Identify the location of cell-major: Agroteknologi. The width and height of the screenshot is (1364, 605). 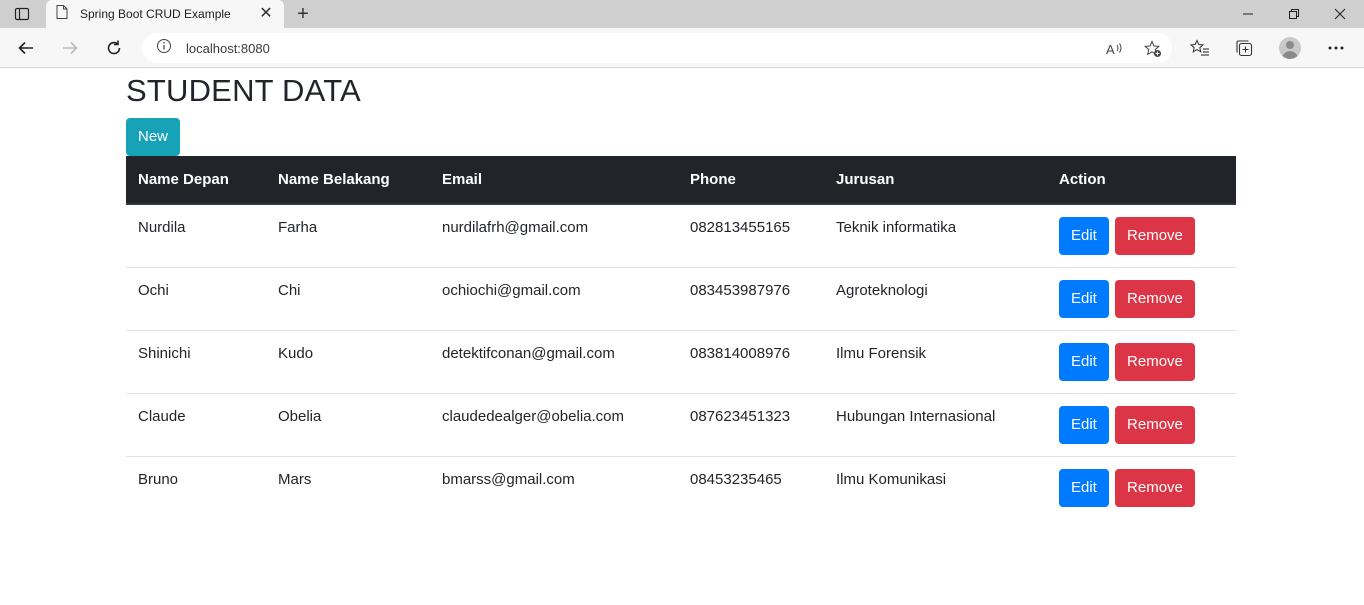
(882, 290).